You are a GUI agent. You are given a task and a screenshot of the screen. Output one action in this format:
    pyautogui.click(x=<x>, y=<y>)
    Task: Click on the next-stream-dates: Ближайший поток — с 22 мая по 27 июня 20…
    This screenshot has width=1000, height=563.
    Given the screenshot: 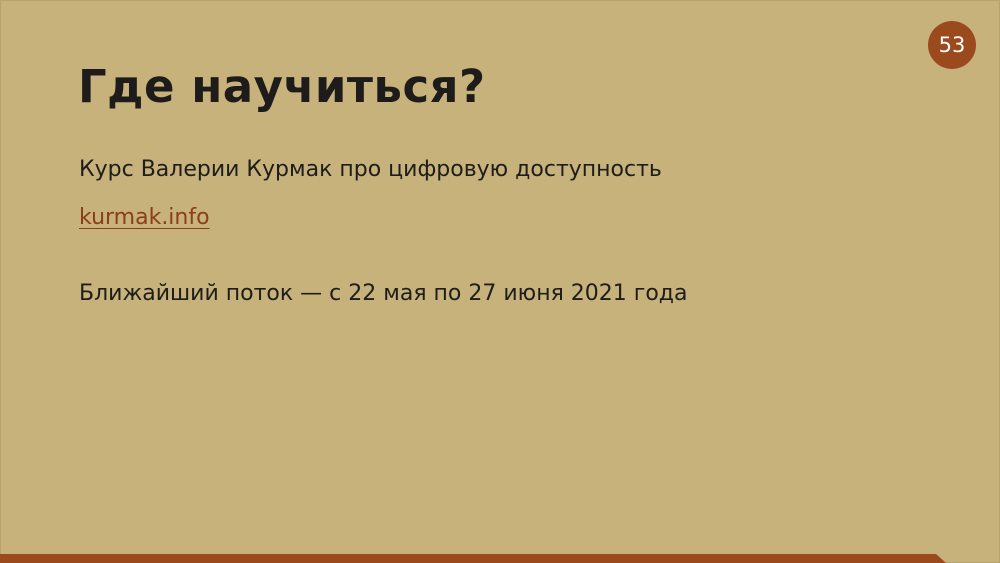 What is the action you would take?
    pyautogui.click(x=383, y=293)
    